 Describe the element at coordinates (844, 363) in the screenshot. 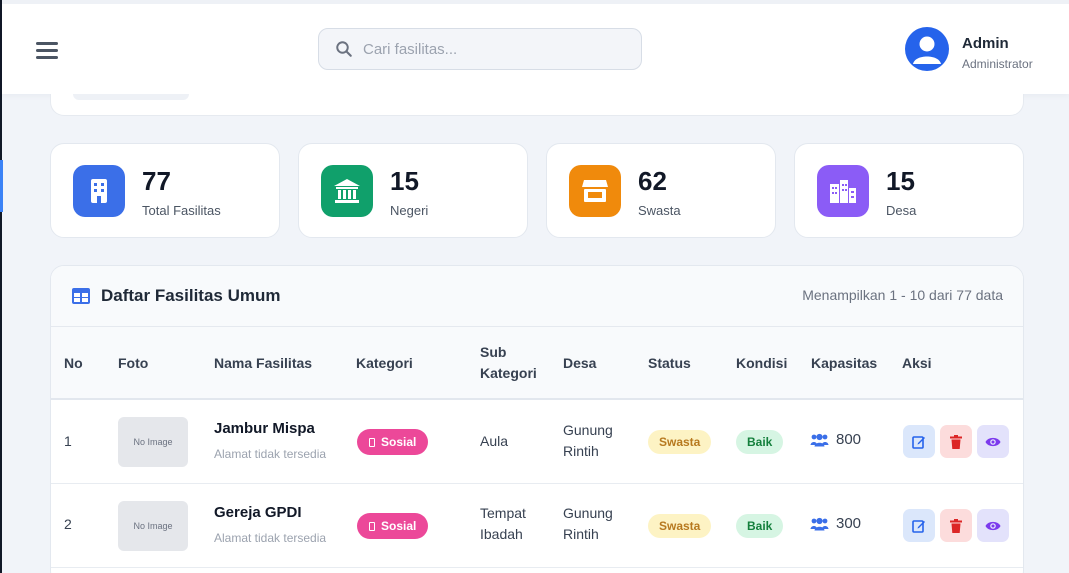

I see `column-header-kapasitas: Kapasitas` at that location.